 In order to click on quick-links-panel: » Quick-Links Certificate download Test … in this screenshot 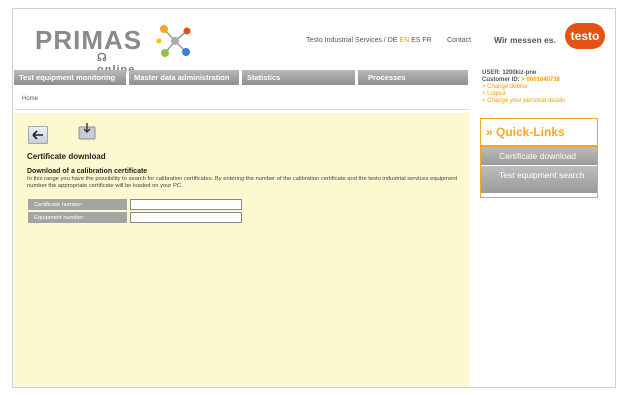, I will do `click(539, 158)`.